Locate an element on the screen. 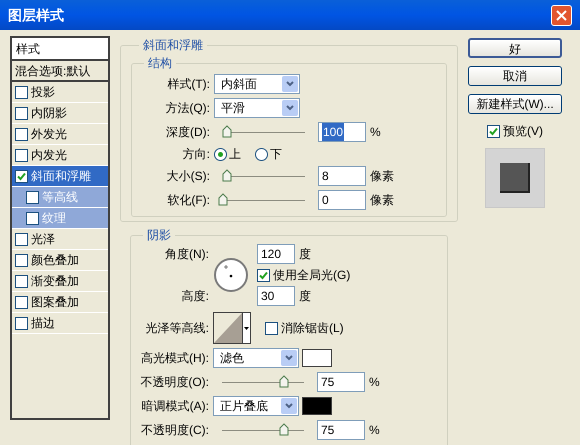 This screenshot has width=580, height=445. dropdown: 滤色 is located at coordinates (256, 358).